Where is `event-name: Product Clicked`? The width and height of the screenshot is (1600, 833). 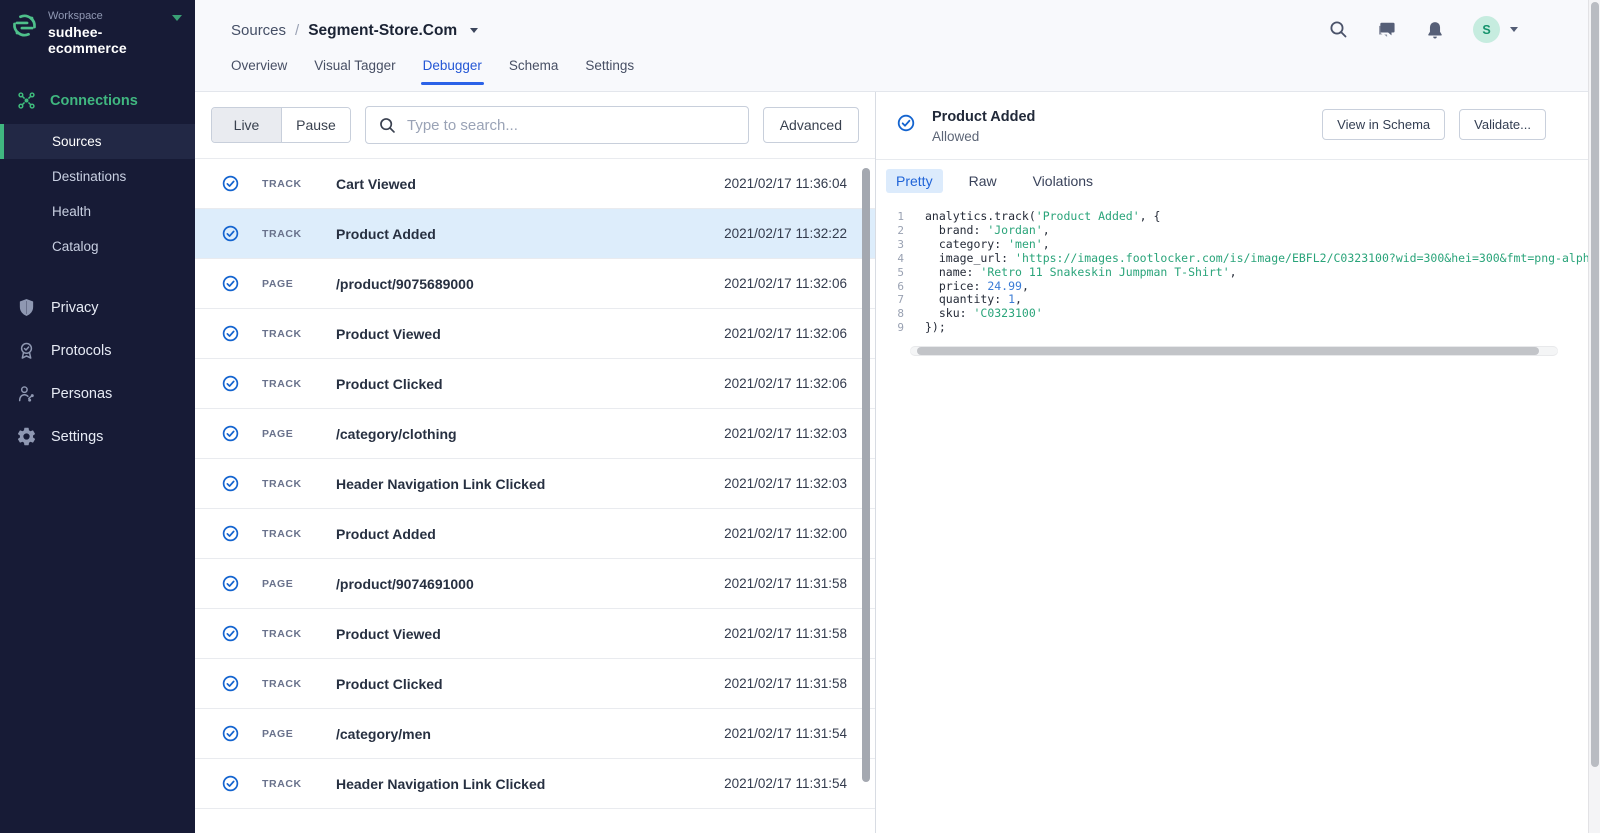 event-name: Product Clicked is located at coordinates (389, 683).